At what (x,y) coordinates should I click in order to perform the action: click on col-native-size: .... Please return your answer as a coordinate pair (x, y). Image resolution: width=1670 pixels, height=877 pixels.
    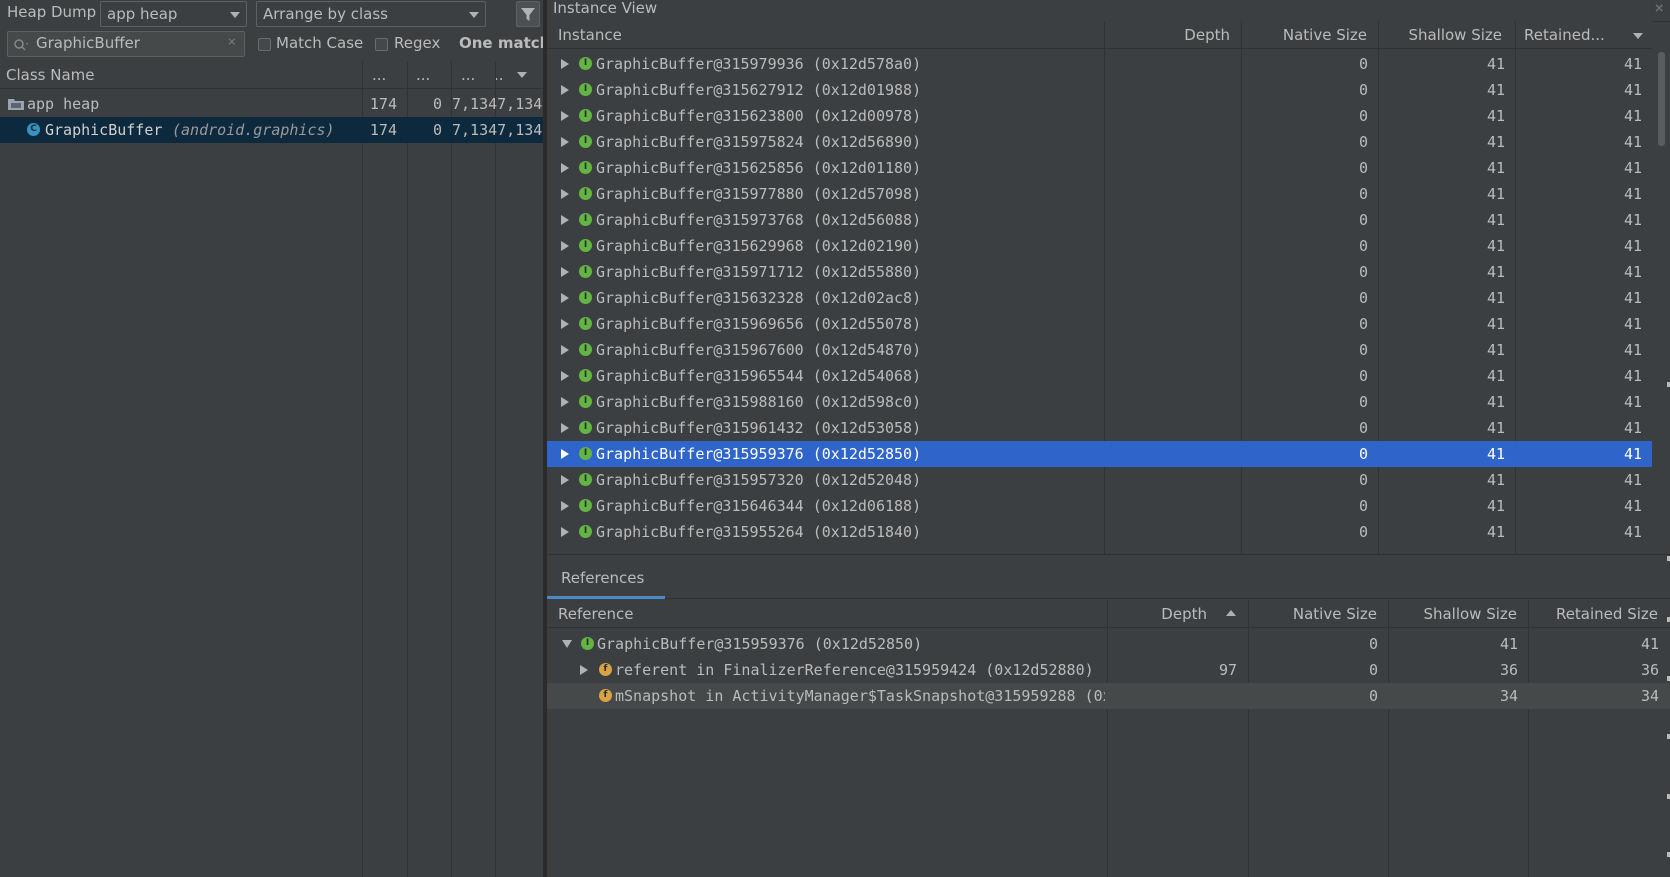
    Looking at the image, I should click on (423, 75).